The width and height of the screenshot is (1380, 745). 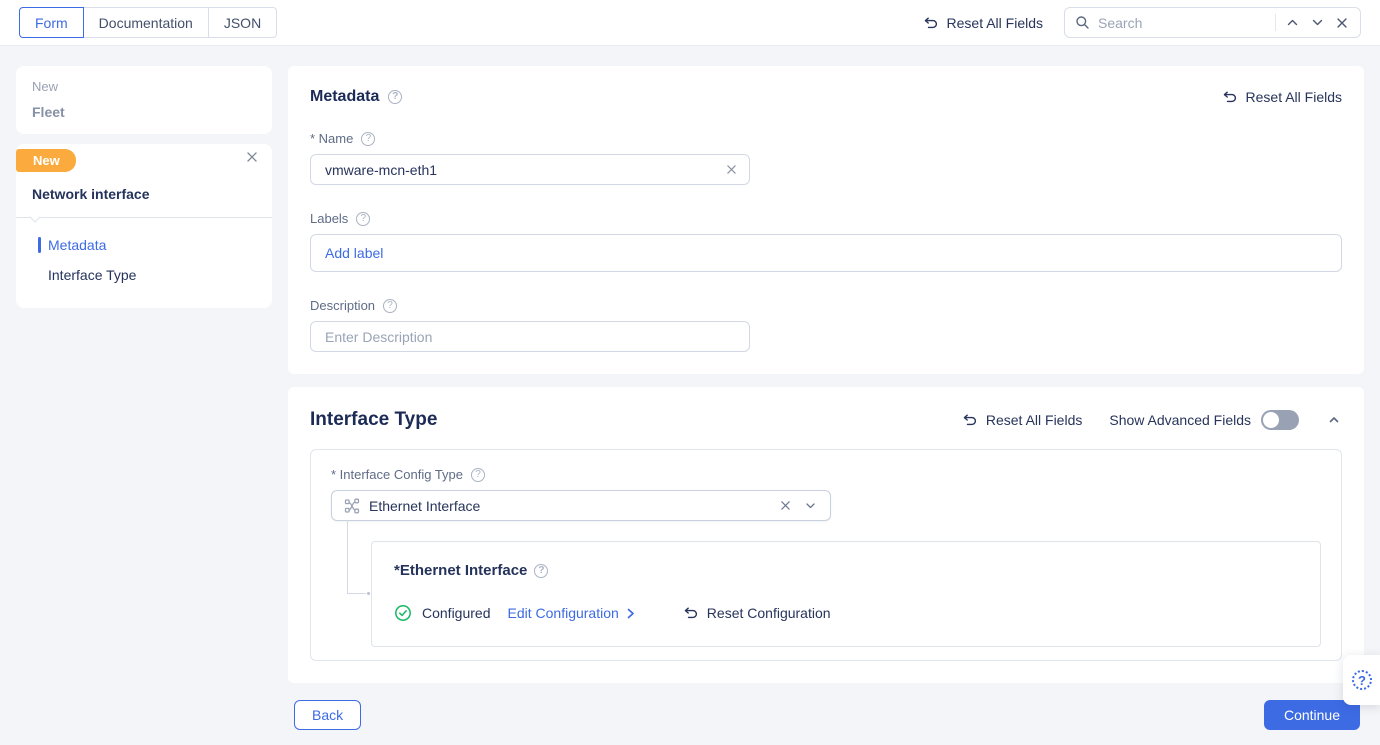 I want to click on search-divider, so click(x=1275, y=22).